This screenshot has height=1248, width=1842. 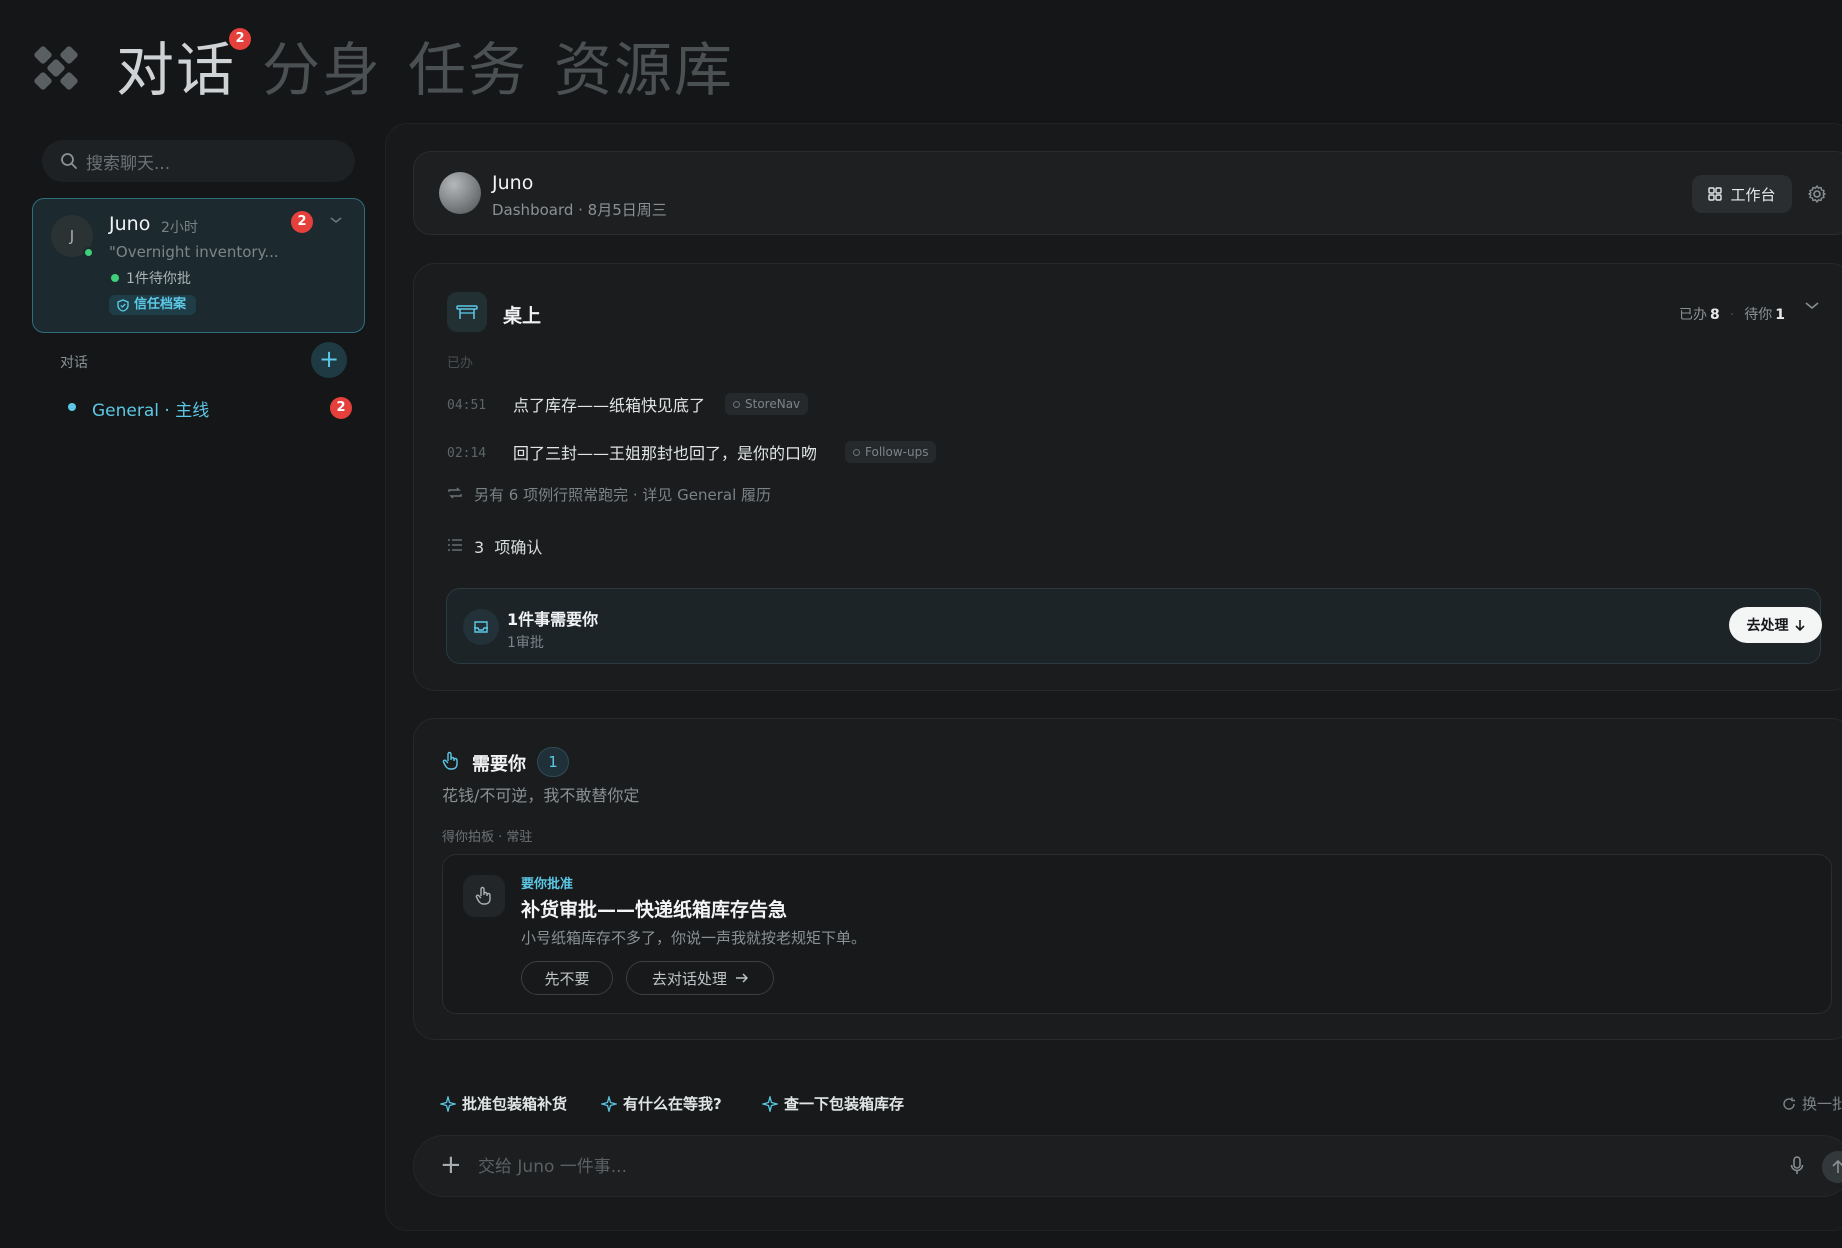 I want to click on log-time: 02:14, so click(x=467, y=453).